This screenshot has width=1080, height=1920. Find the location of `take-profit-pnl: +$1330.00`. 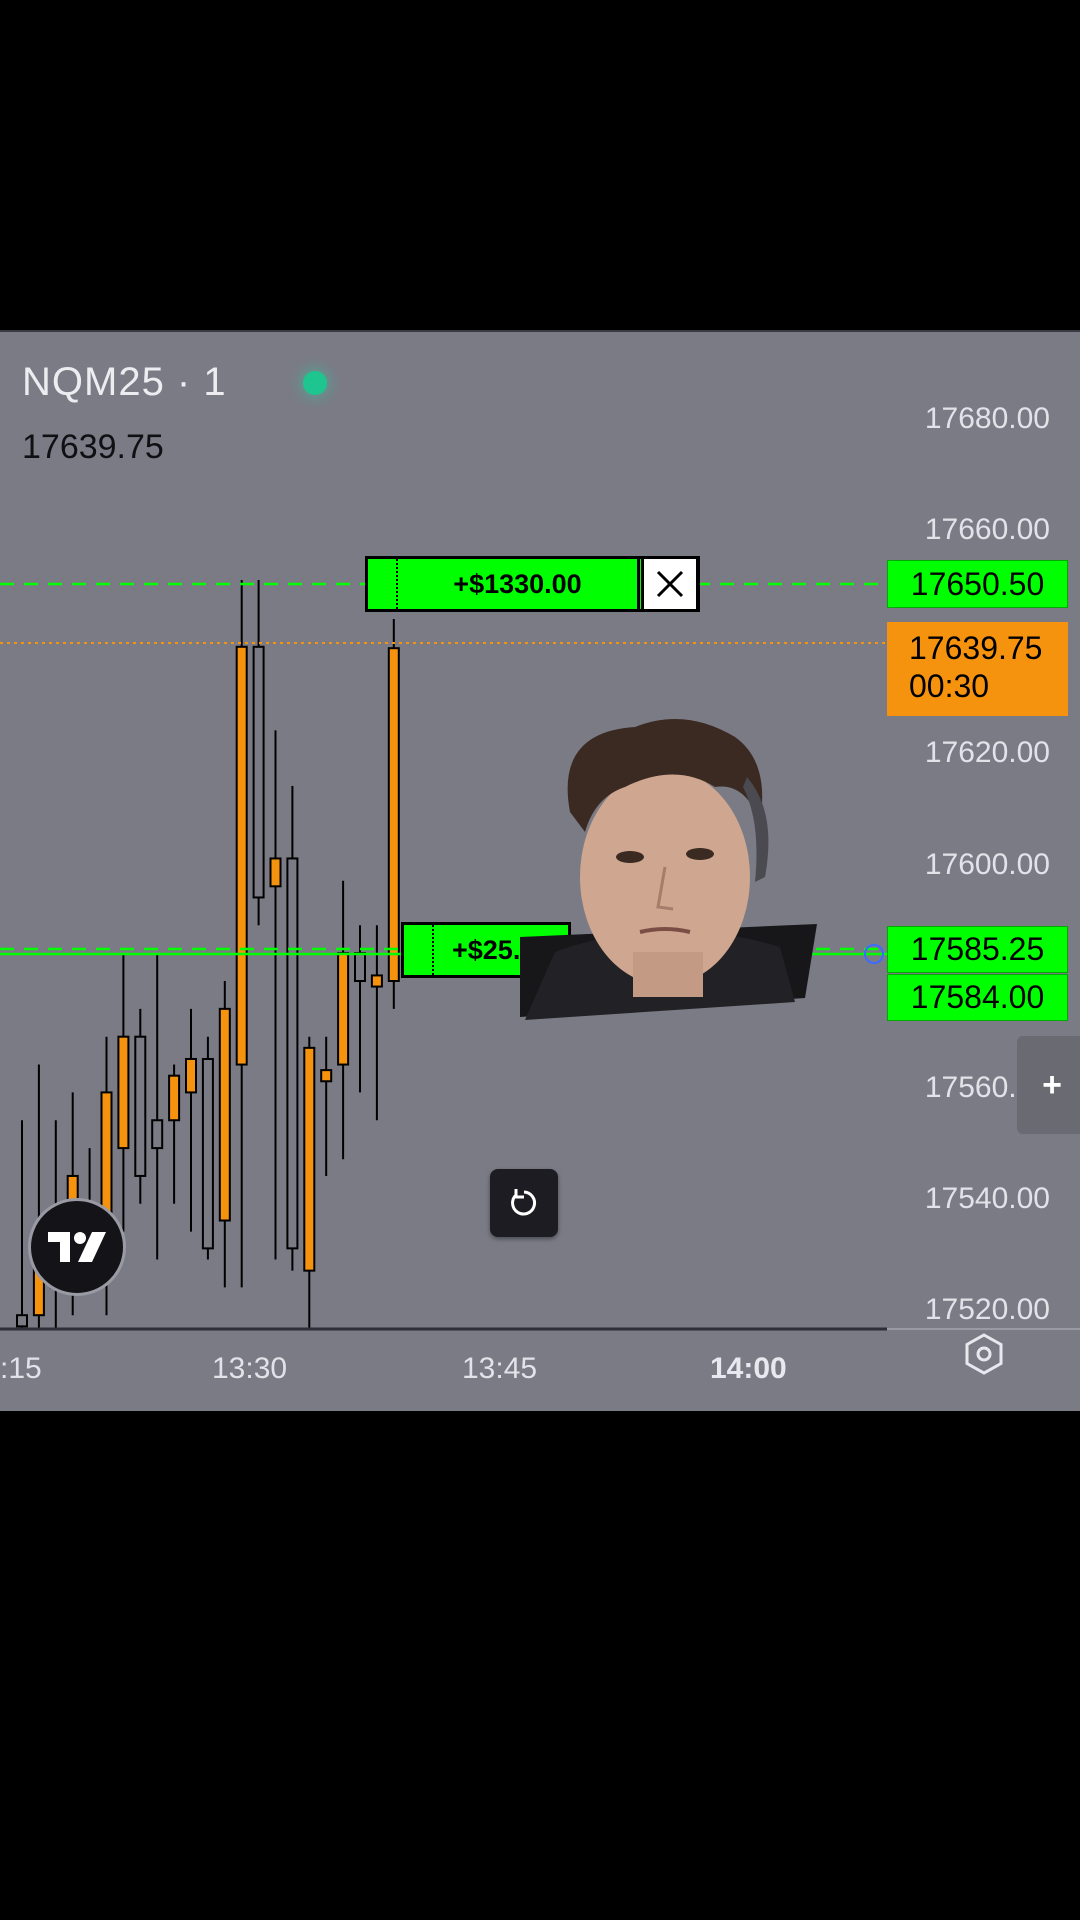

take-profit-pnl: +$1330.00 is located at coordinates (517, 583).